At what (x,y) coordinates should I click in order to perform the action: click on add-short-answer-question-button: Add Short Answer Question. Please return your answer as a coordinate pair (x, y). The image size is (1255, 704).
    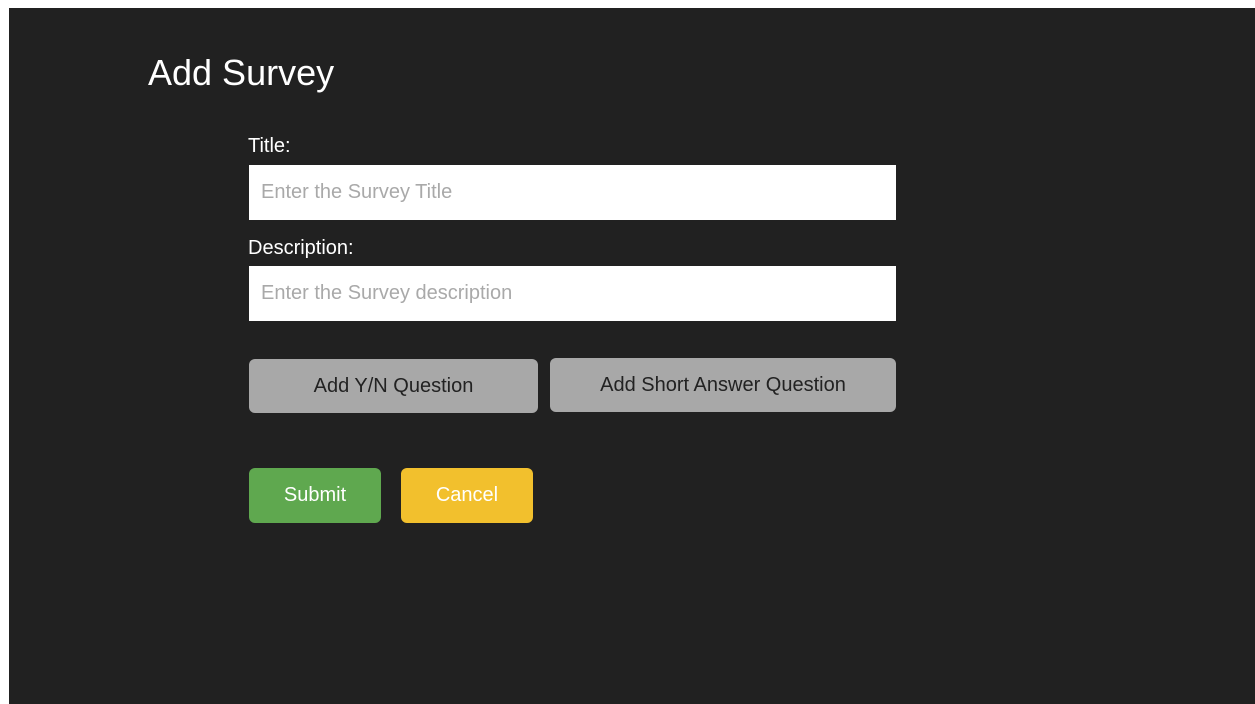
    Looking at the image, I should click on (723, 385).